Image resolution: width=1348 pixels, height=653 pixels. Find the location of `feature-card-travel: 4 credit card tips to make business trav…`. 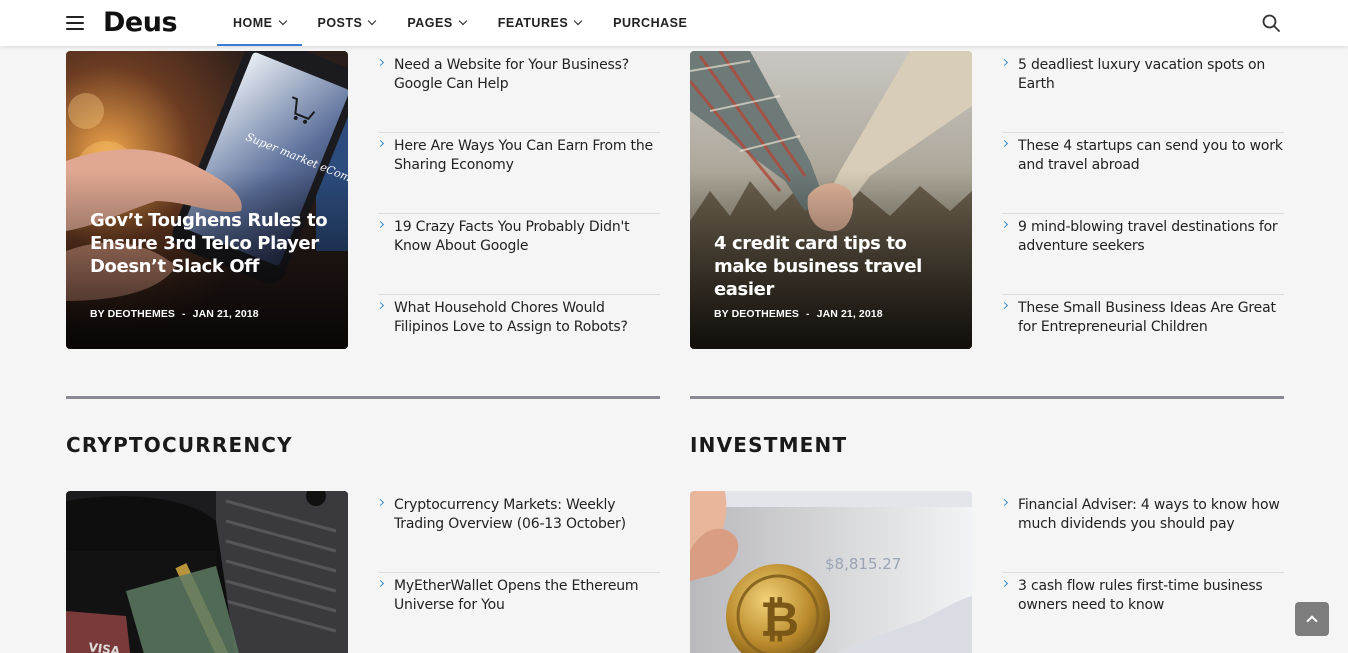

feature-card-travel: 4 credit card tips to make business trav… is located at coordinates (831, 200).